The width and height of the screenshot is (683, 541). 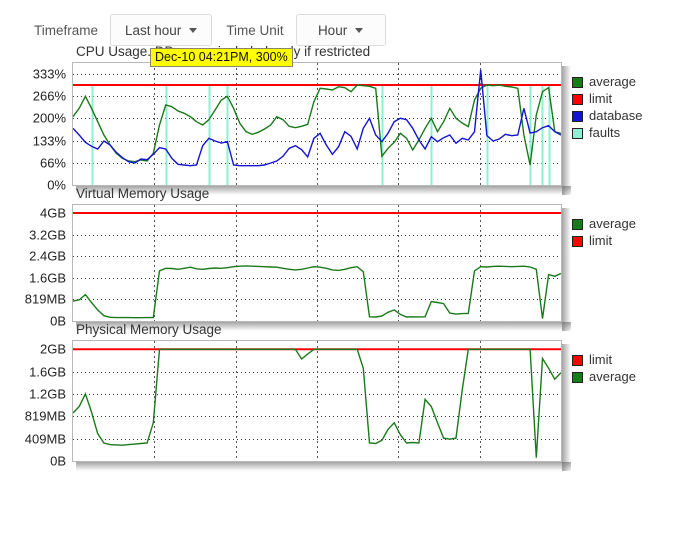 I want to click on y-tick-label: 0B, so click(x=58, y=461).